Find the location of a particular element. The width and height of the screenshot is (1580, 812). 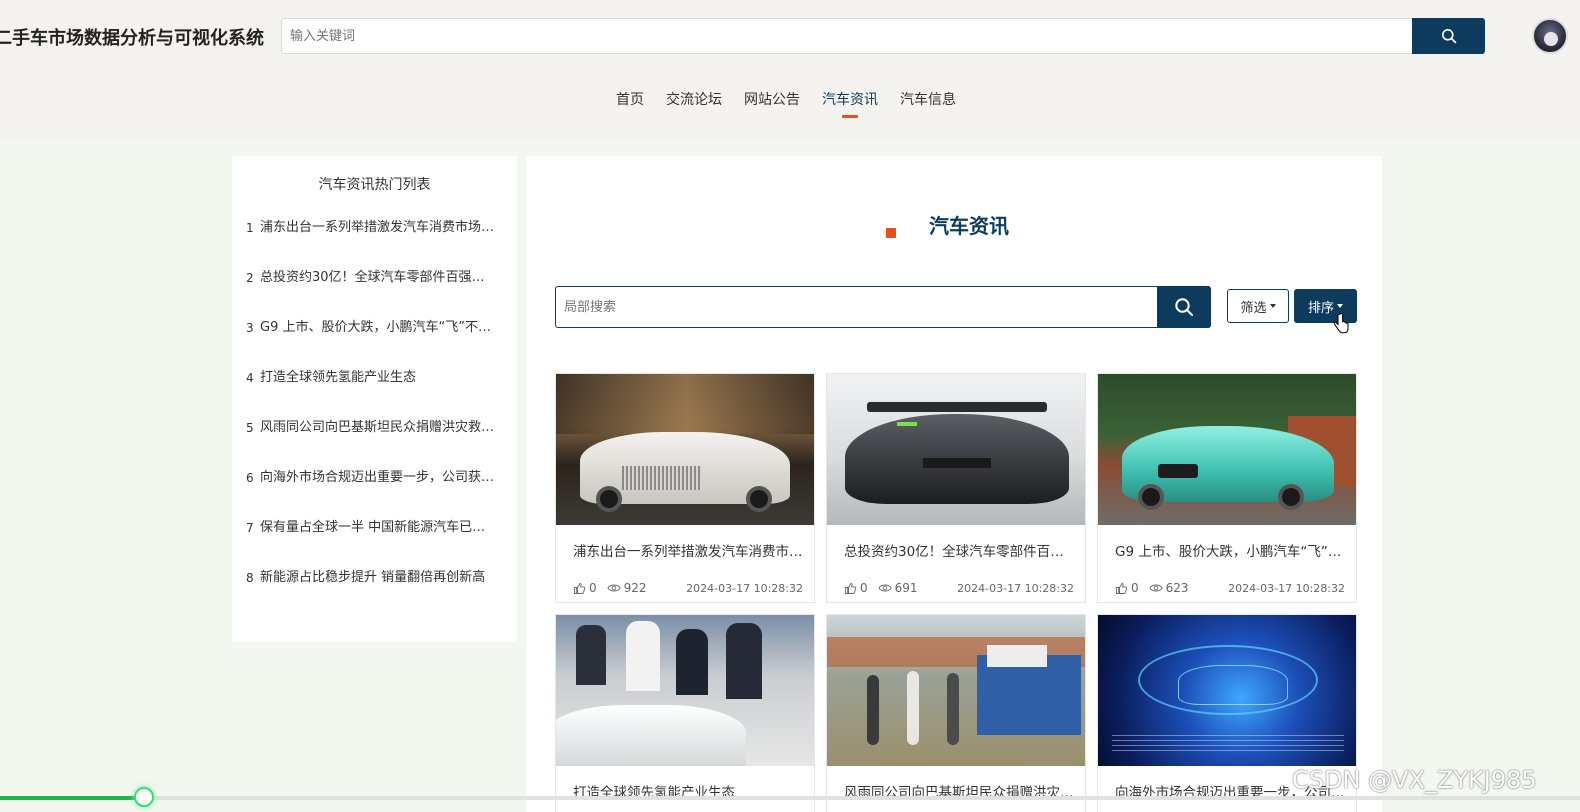

view-count-value: 691 is located at coordinates (906, 588).